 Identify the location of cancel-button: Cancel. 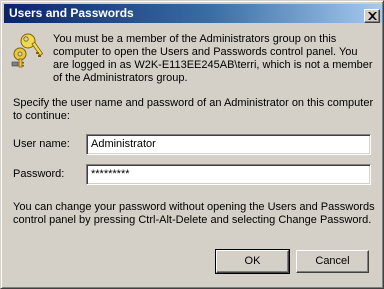
(332, 261).